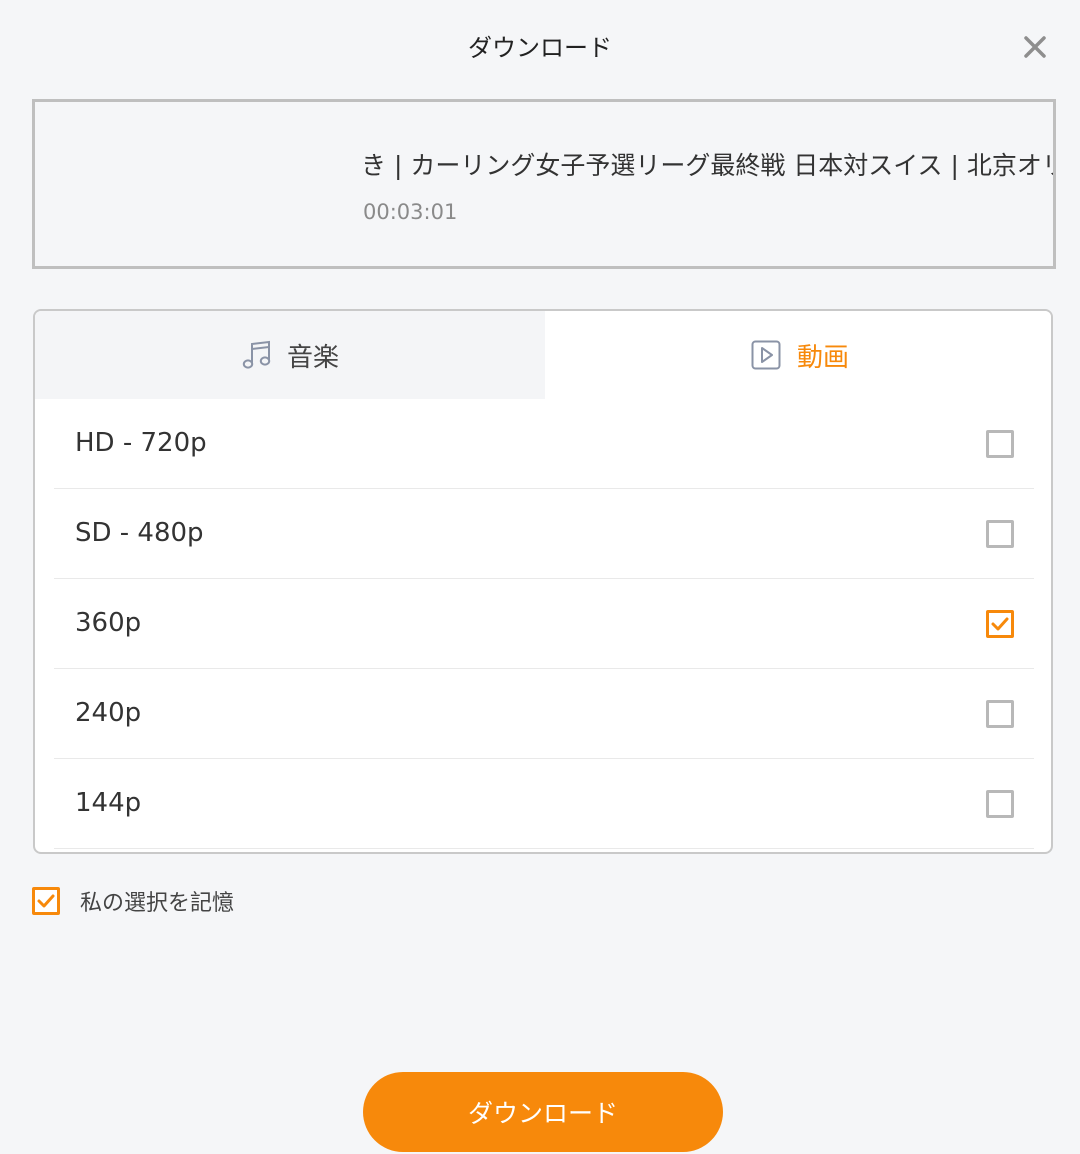 Image resolution: width=1080 pixels, height=1154 pixels. What do you see at coordinates (410, 212) in the screenshot?
I see `video-duration: 00:03:01` at bounding box center [410, 212].